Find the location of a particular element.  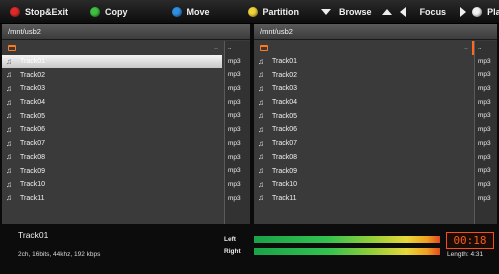

parent-type: .. is located at coordinates (480, 47).